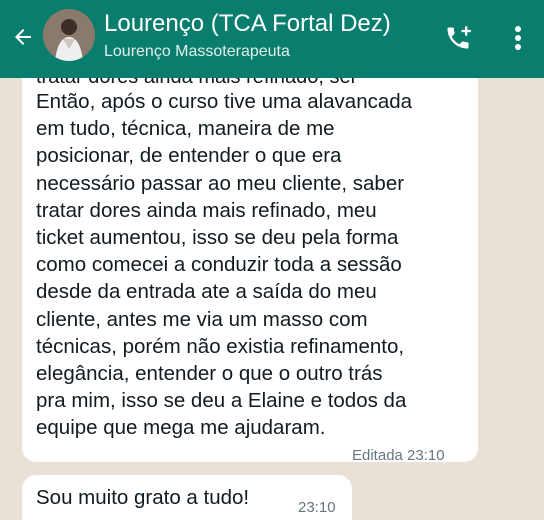 The image size is (544, 520). I want to click on message-line: em tudo, técnica, maneira de me, so click(185, 129).